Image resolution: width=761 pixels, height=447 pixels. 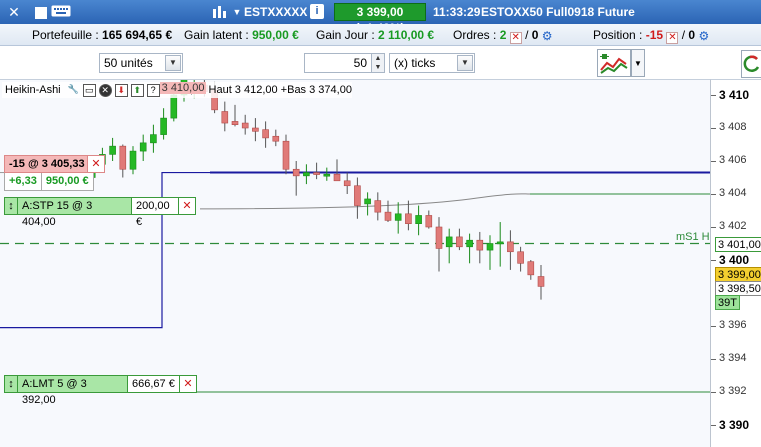 What do you see at coordinates (338, 63) in the screenshot?
I see `ticks-count-input: 50` at bounding box center [338, 63].